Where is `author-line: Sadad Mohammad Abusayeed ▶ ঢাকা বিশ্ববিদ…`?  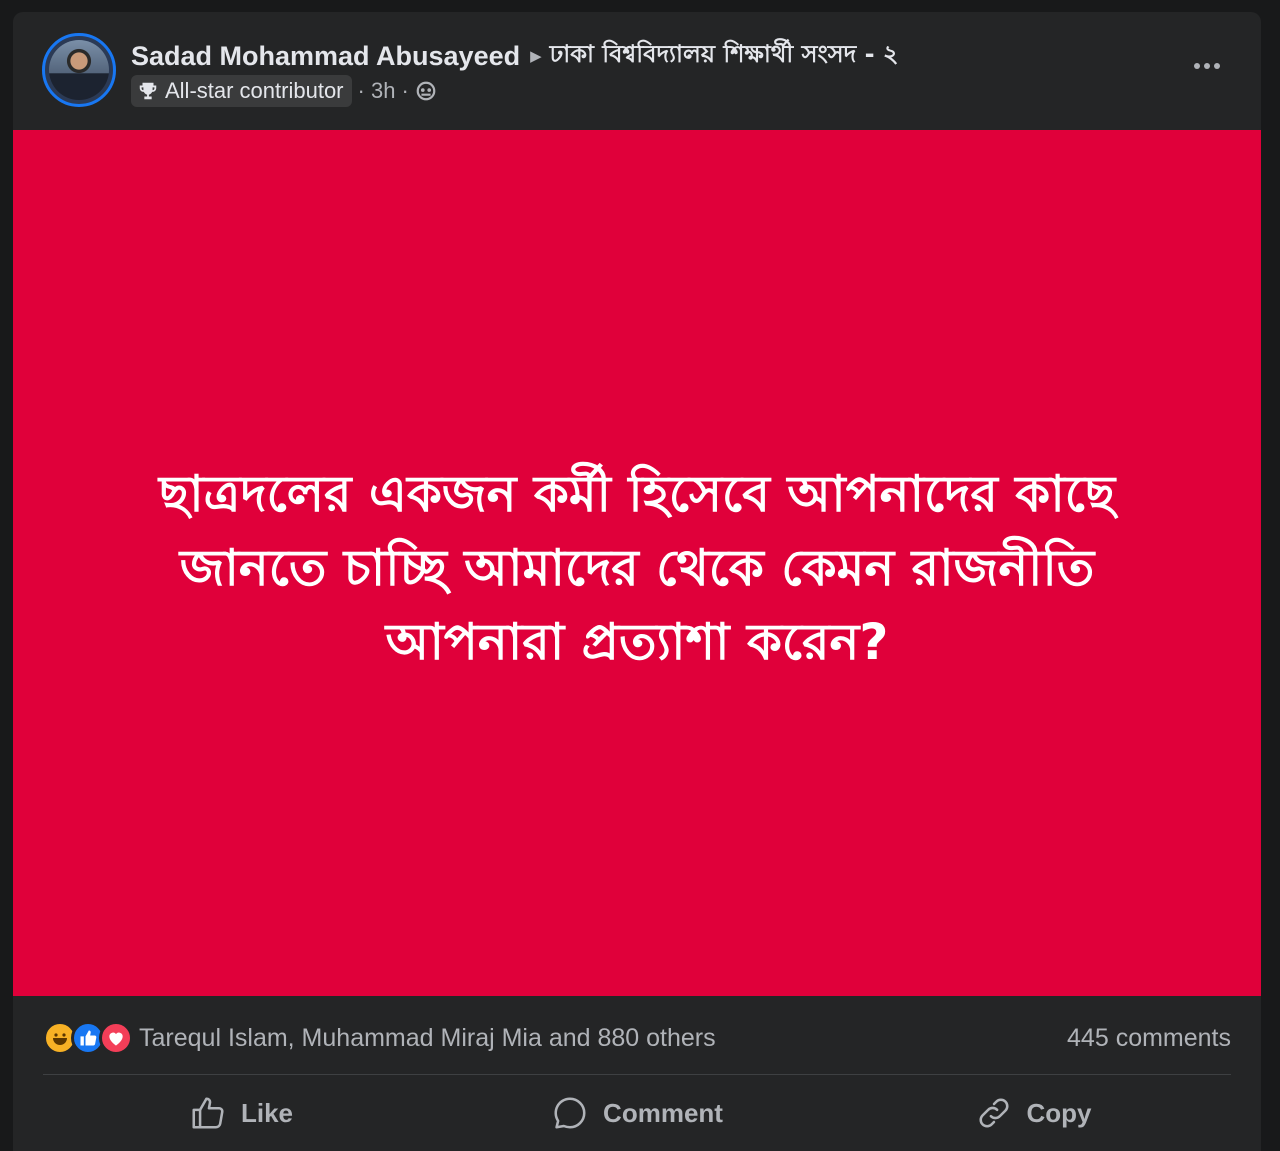 author-line: Sadad Mohammad Abusayeed ▶ ঢাকা বিশ্ববিদ… is located at coordinates (515, 56).